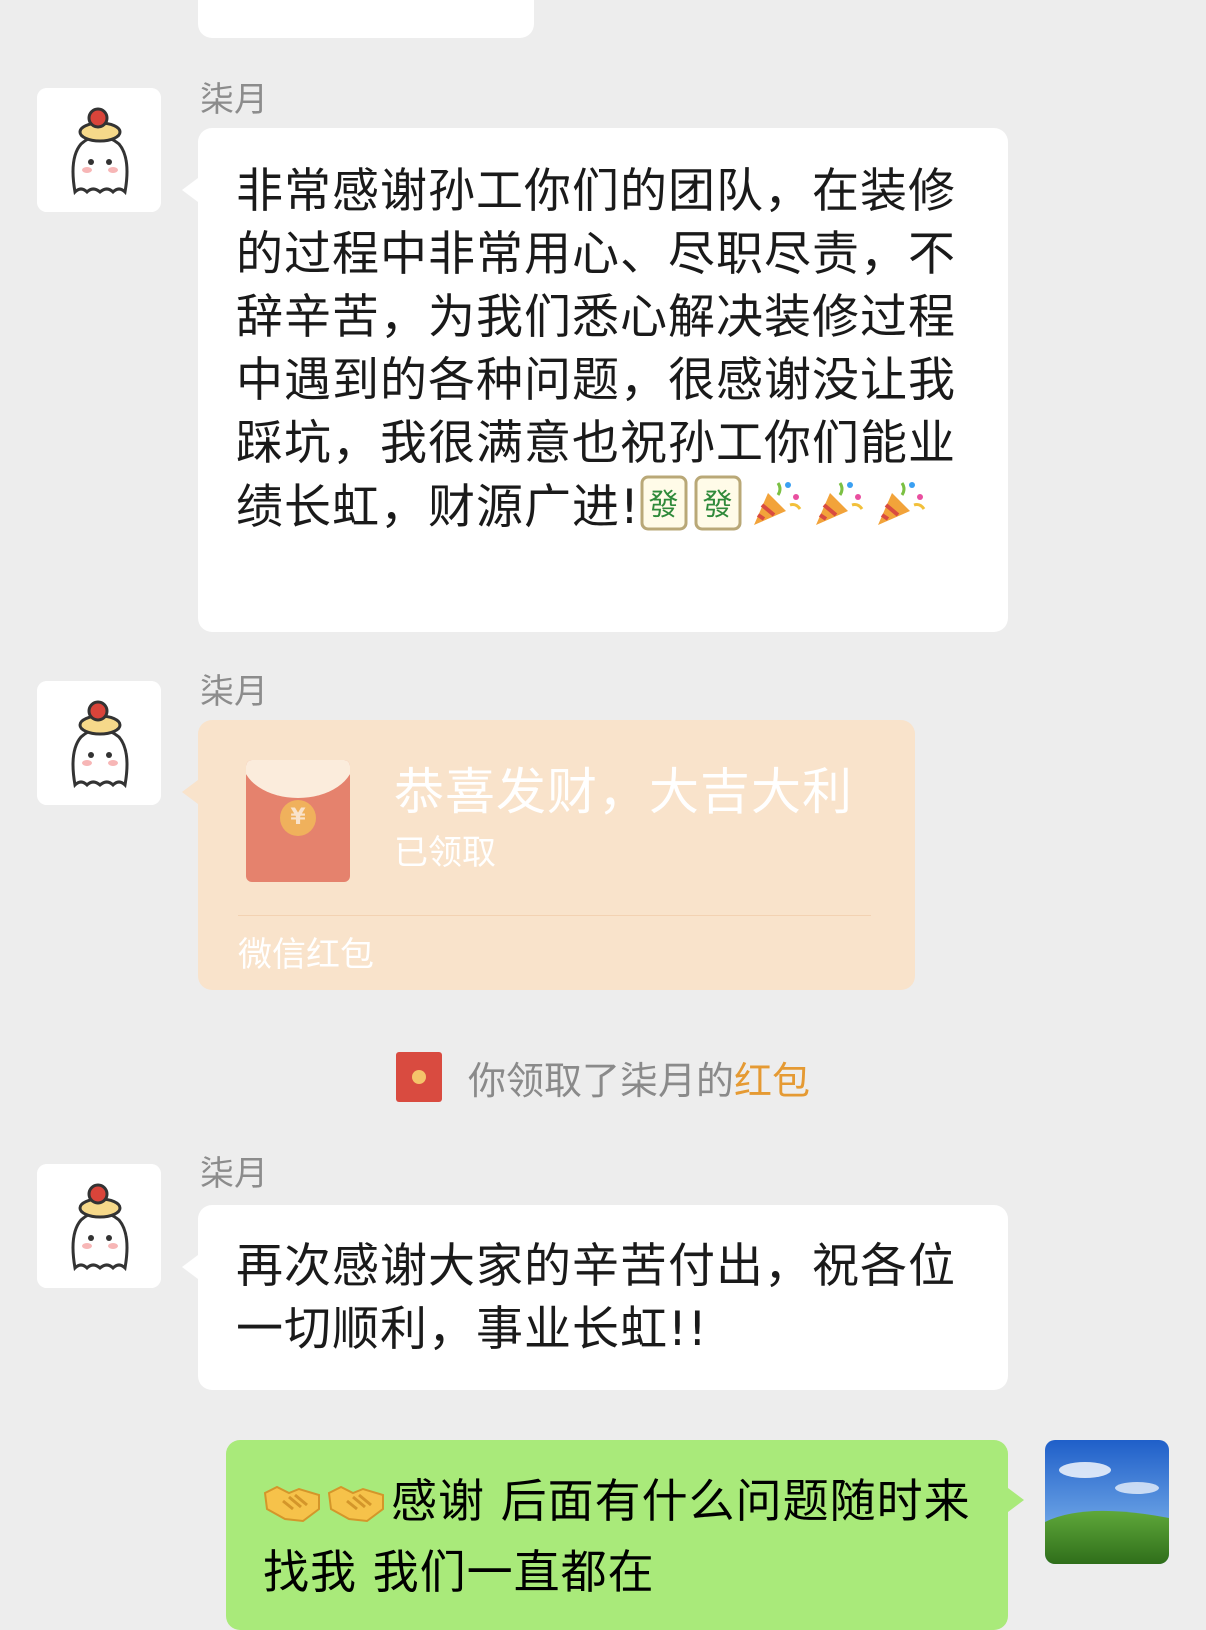  I want to click on red-packet-title: 恭喜发财，大吉大利, so click(623, 792).